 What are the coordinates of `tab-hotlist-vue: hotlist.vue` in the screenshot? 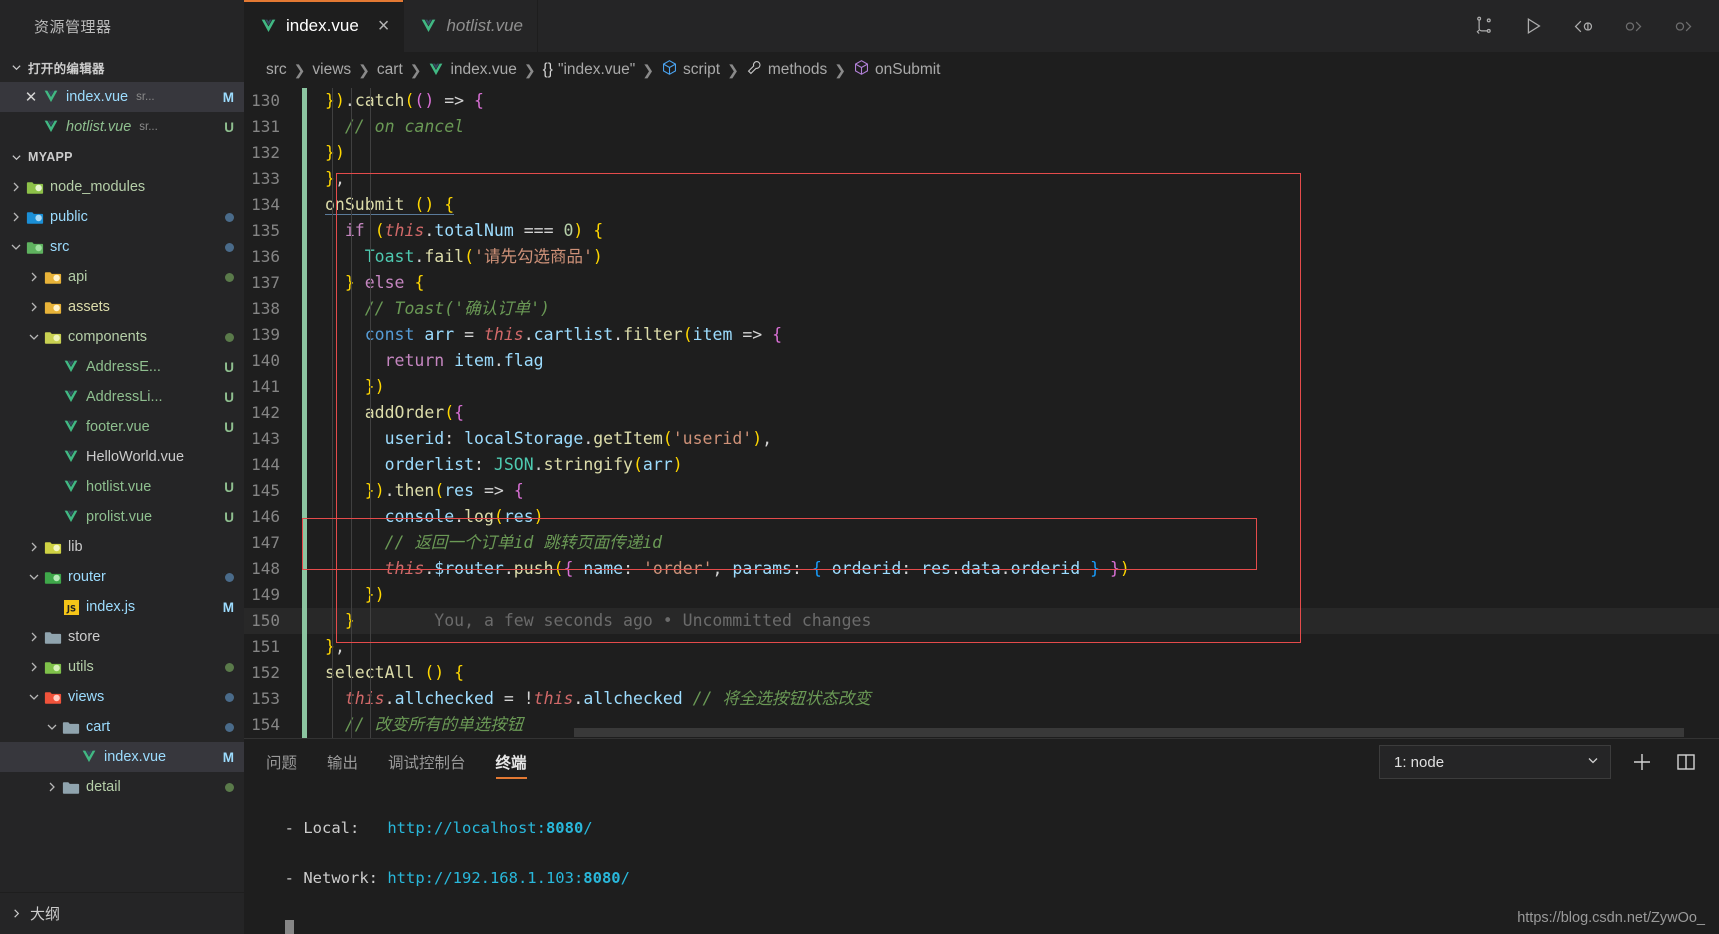 It's located at (471, 26).